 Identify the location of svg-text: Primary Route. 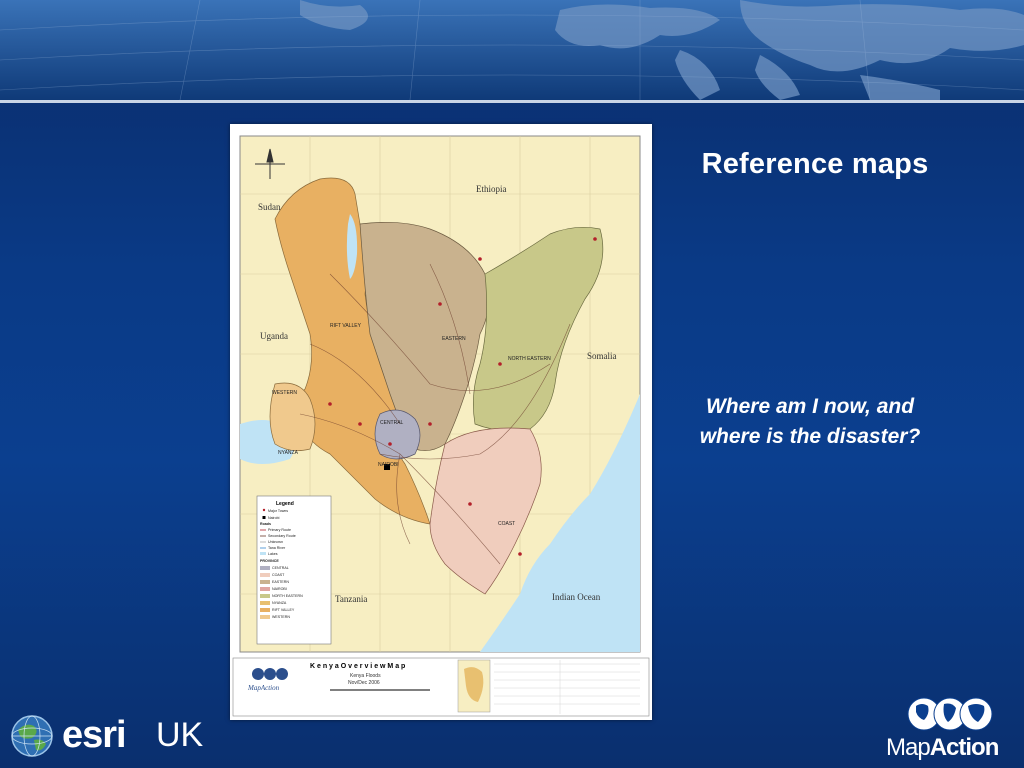
(279, 530).